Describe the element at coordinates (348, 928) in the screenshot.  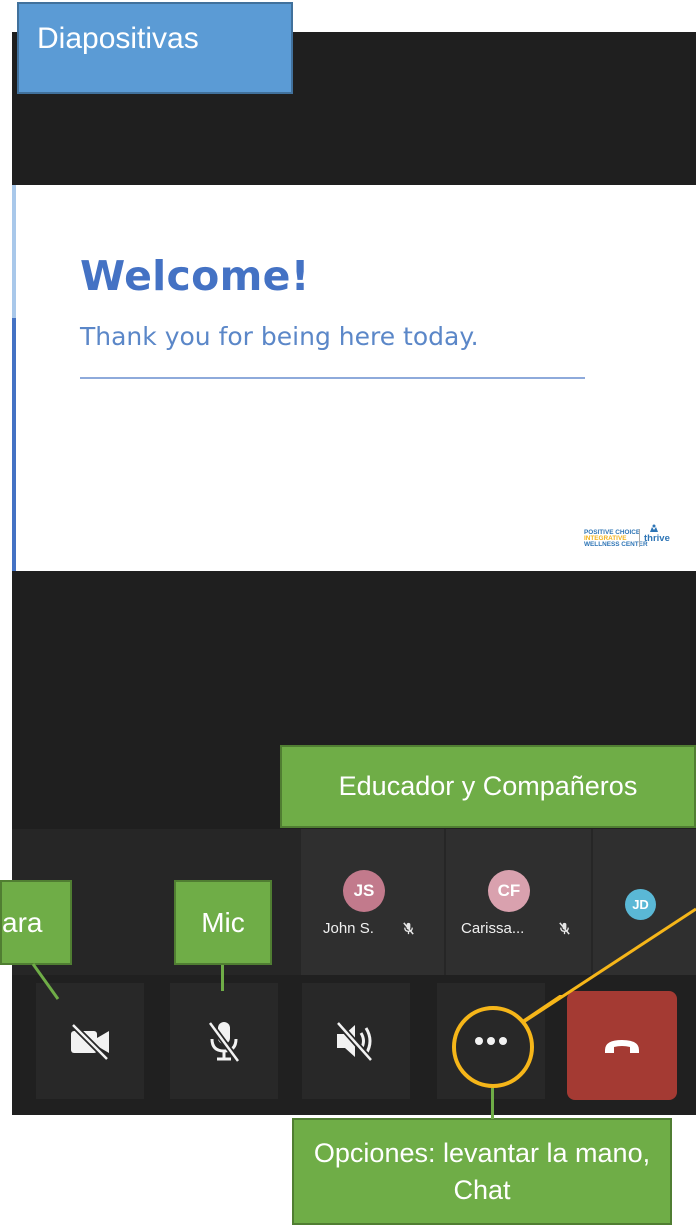
I see `participant-name: John S.` at that location.